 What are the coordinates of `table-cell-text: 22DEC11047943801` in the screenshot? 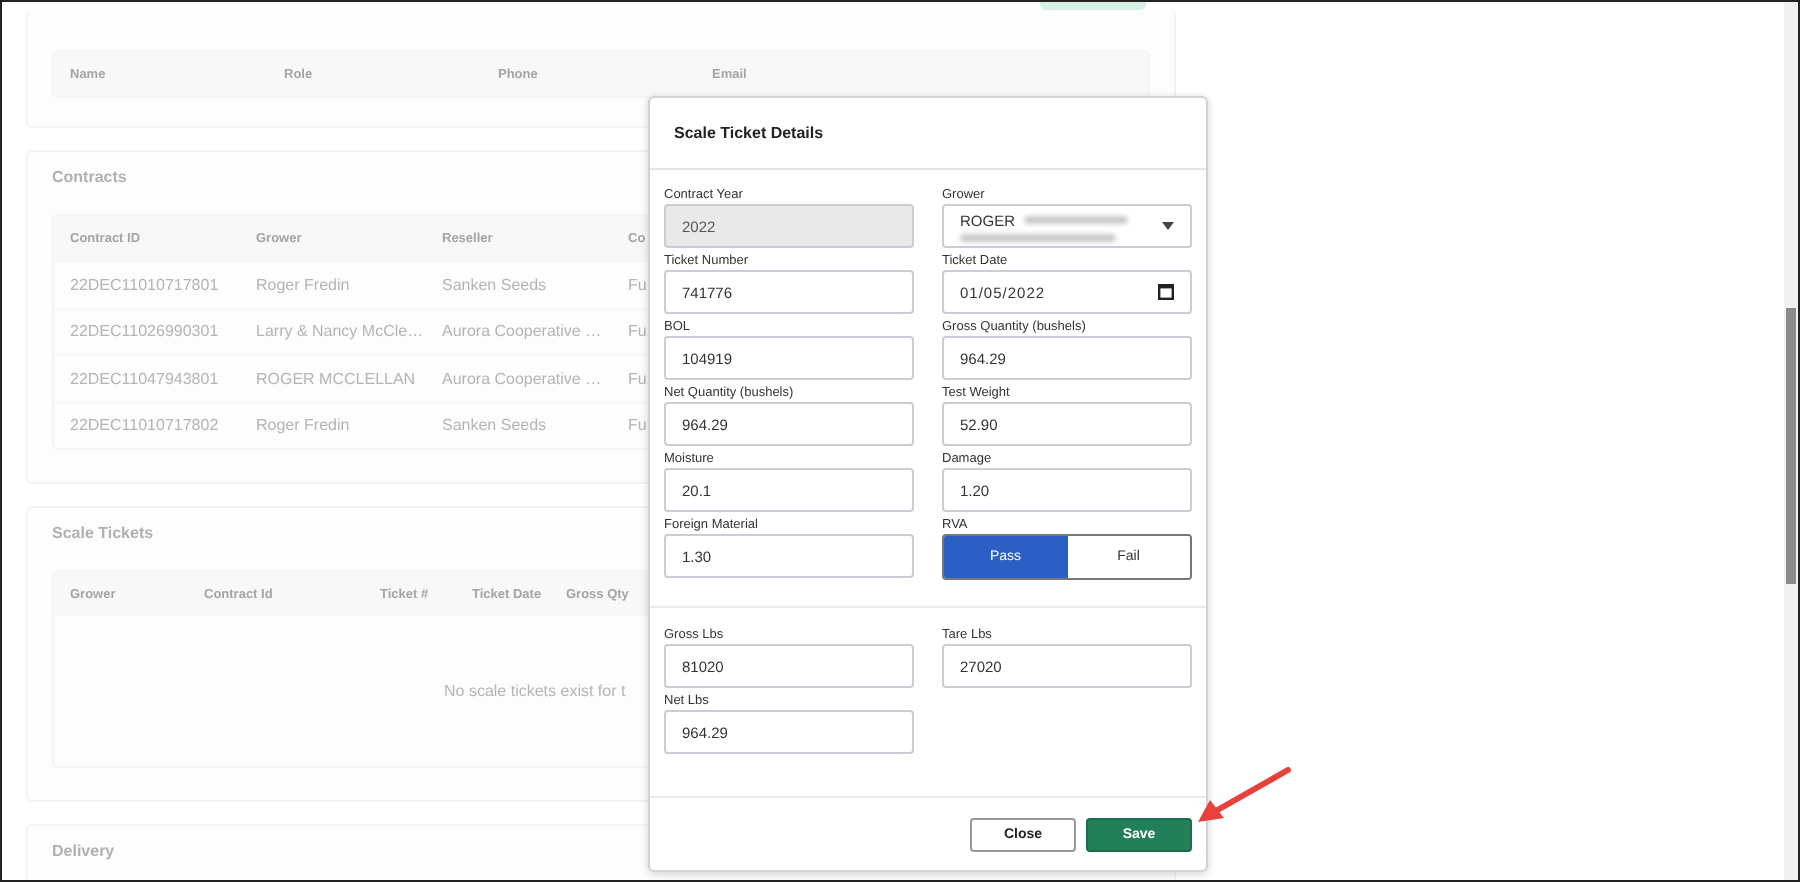 It's located at (144, 378).